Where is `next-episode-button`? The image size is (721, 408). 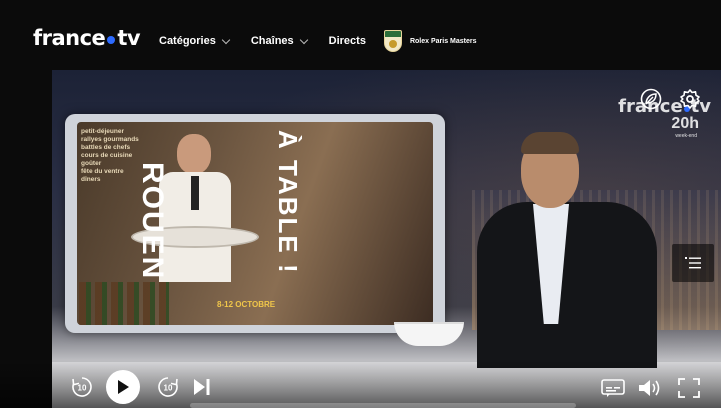
next-episode-button is located at coordinates (202, 387).